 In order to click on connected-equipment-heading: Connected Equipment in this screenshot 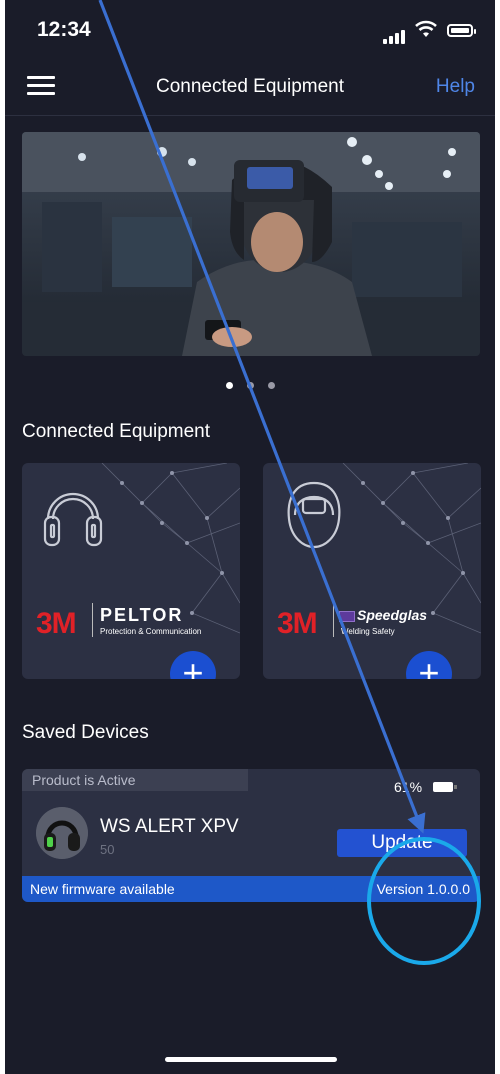, I will do `click(116, 431)`.